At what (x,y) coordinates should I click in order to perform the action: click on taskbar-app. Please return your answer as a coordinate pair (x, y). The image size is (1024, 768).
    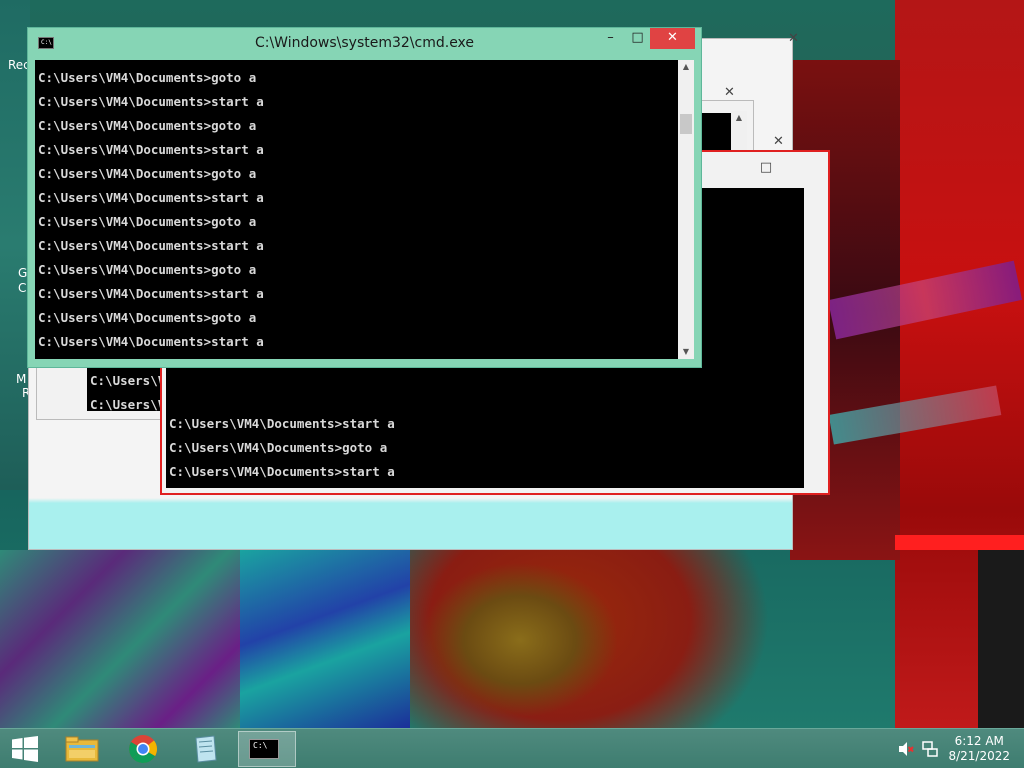
    Looking at the image, I should click on (205, 749).